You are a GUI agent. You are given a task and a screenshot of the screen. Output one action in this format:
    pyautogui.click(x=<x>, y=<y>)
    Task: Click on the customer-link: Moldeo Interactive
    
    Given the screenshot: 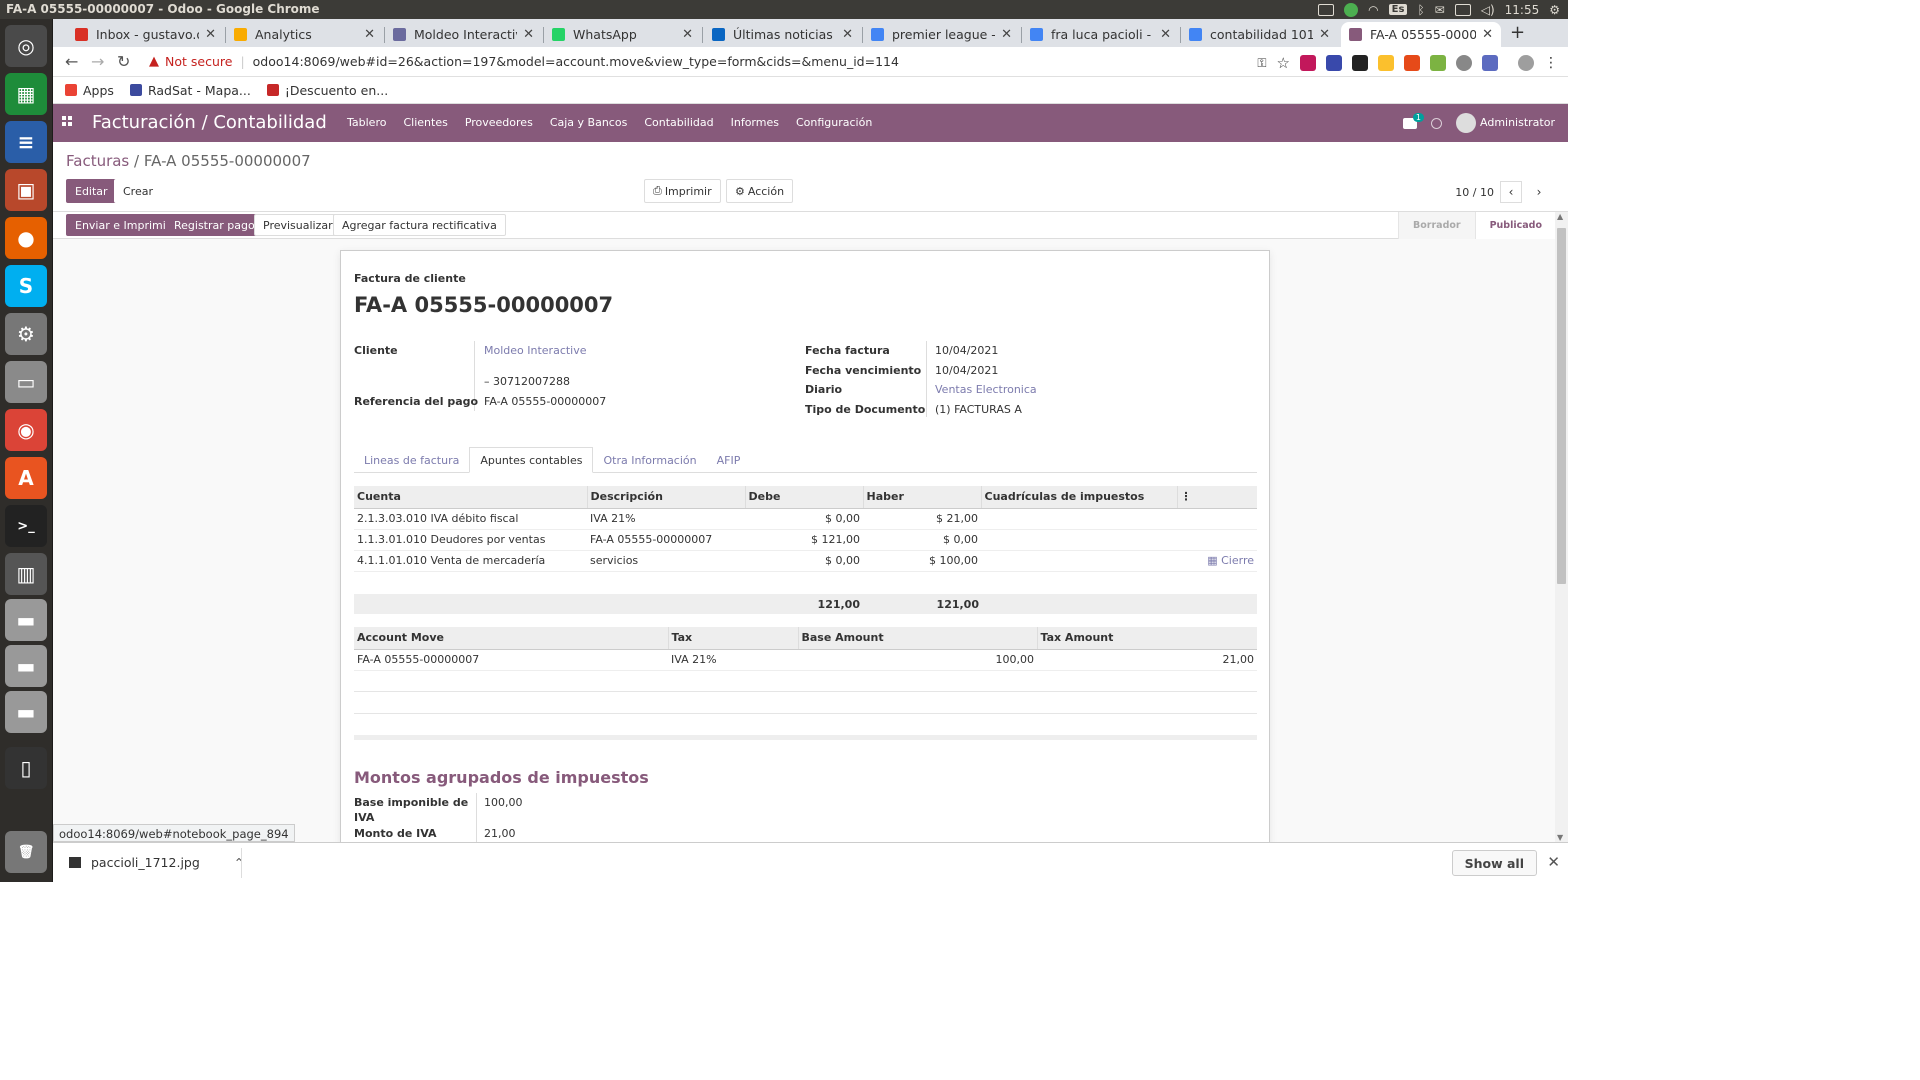 What is the action you would take?
    pyautogui.click(x=535, y=350)
    